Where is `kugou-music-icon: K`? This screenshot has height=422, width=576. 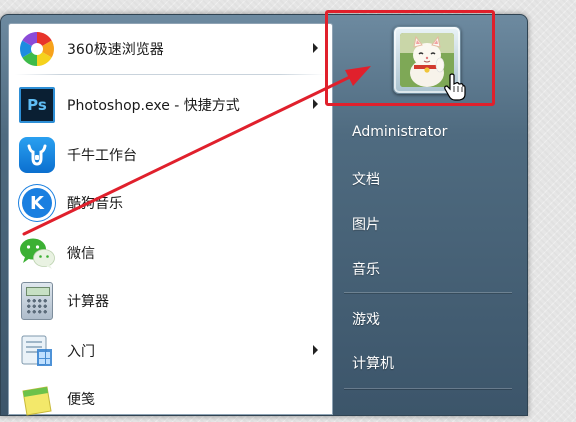
kugou-music-icon: K is located at coordinates (37, 203).